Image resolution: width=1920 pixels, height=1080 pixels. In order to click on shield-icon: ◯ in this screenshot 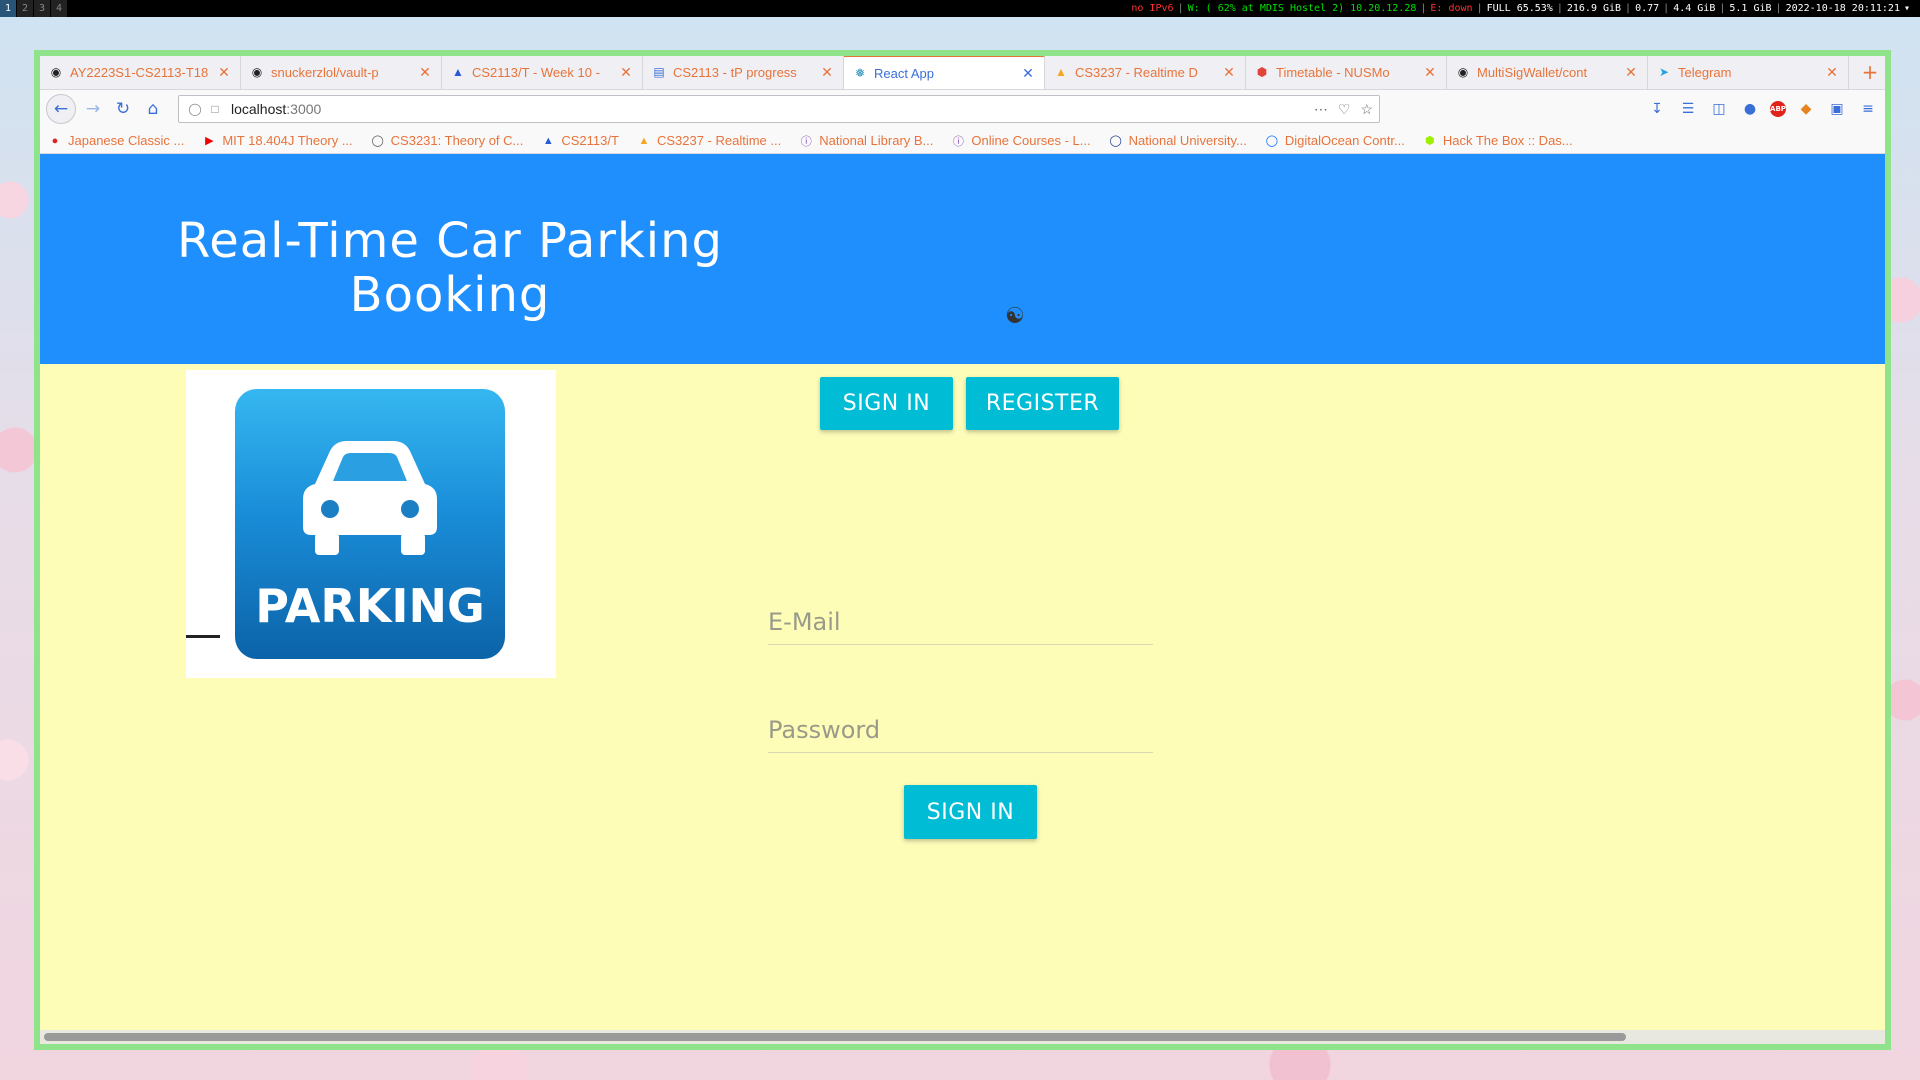, I will do `click(195, 109)`.